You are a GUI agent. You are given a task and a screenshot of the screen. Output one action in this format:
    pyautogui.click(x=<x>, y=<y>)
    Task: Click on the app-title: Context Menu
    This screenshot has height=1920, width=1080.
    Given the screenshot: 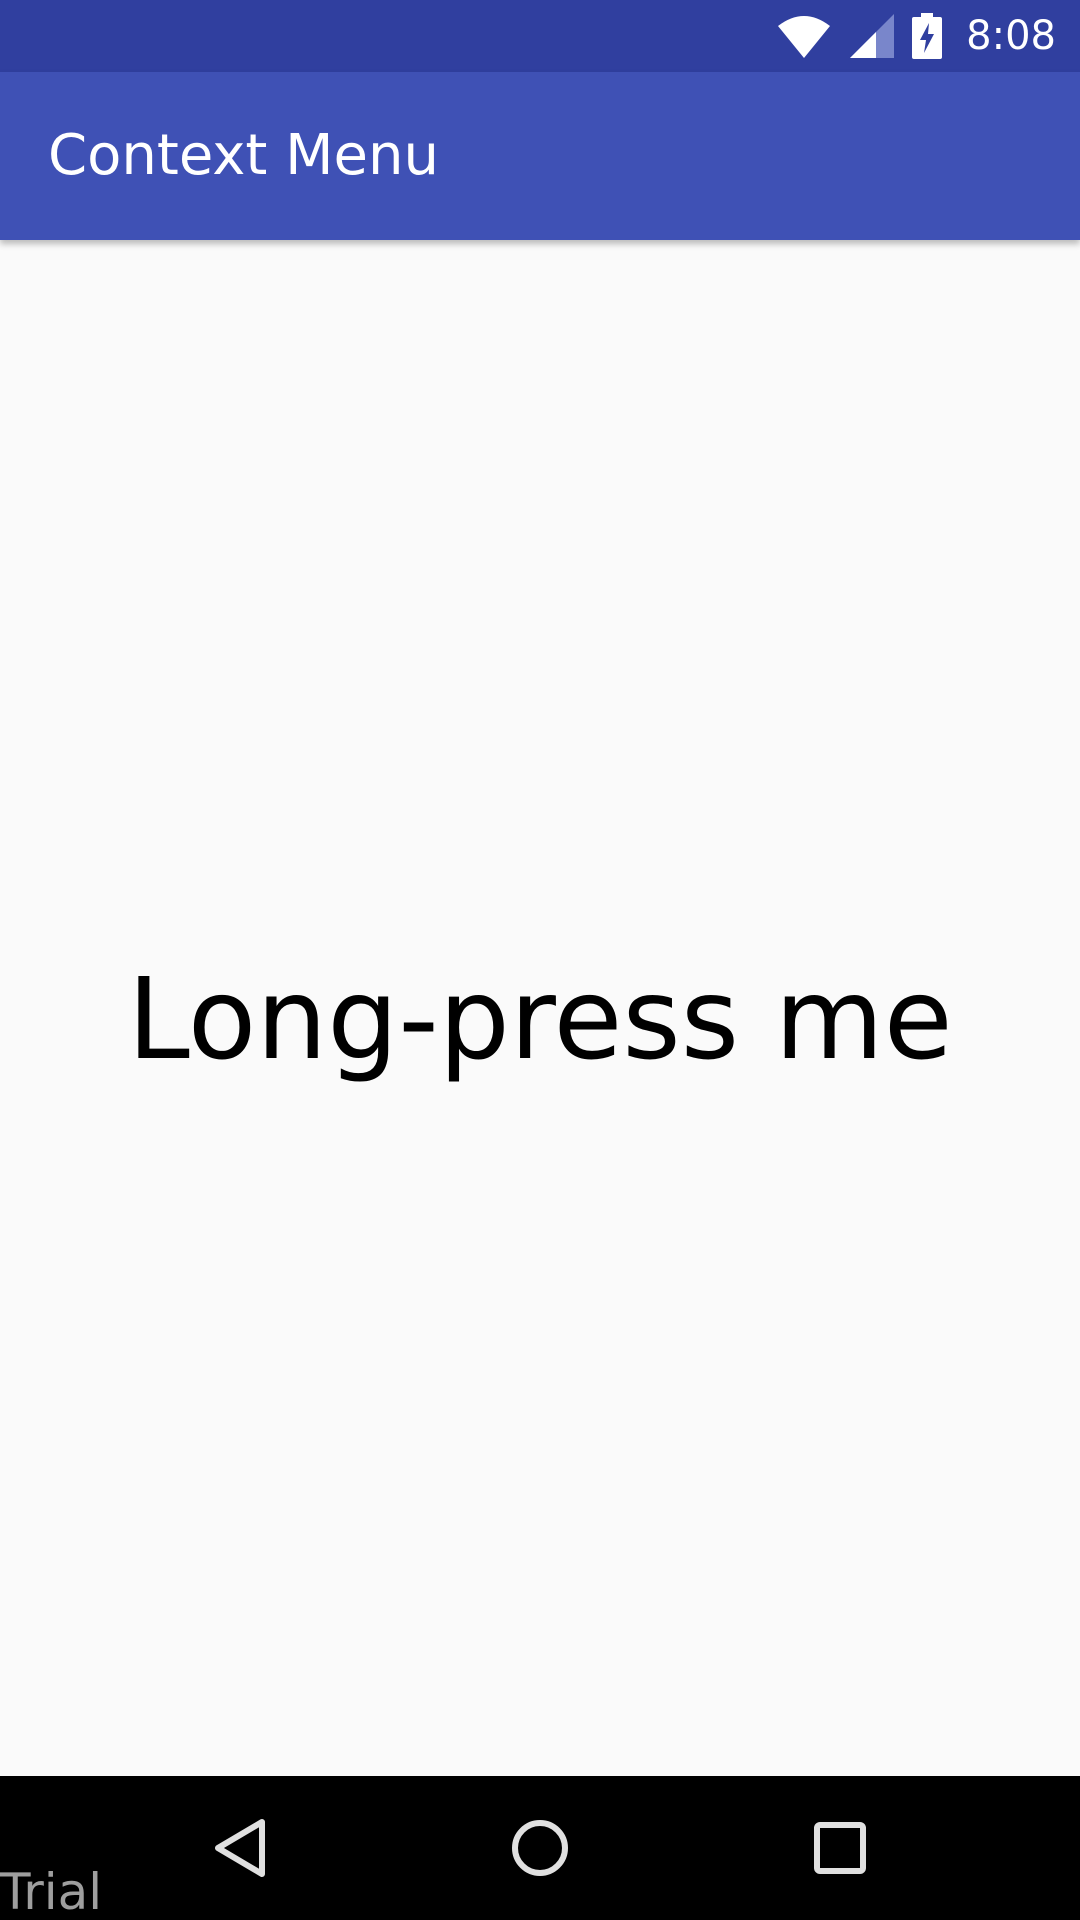 What is the action you would take?
    pyautogui.click(x=243, y=155)
    